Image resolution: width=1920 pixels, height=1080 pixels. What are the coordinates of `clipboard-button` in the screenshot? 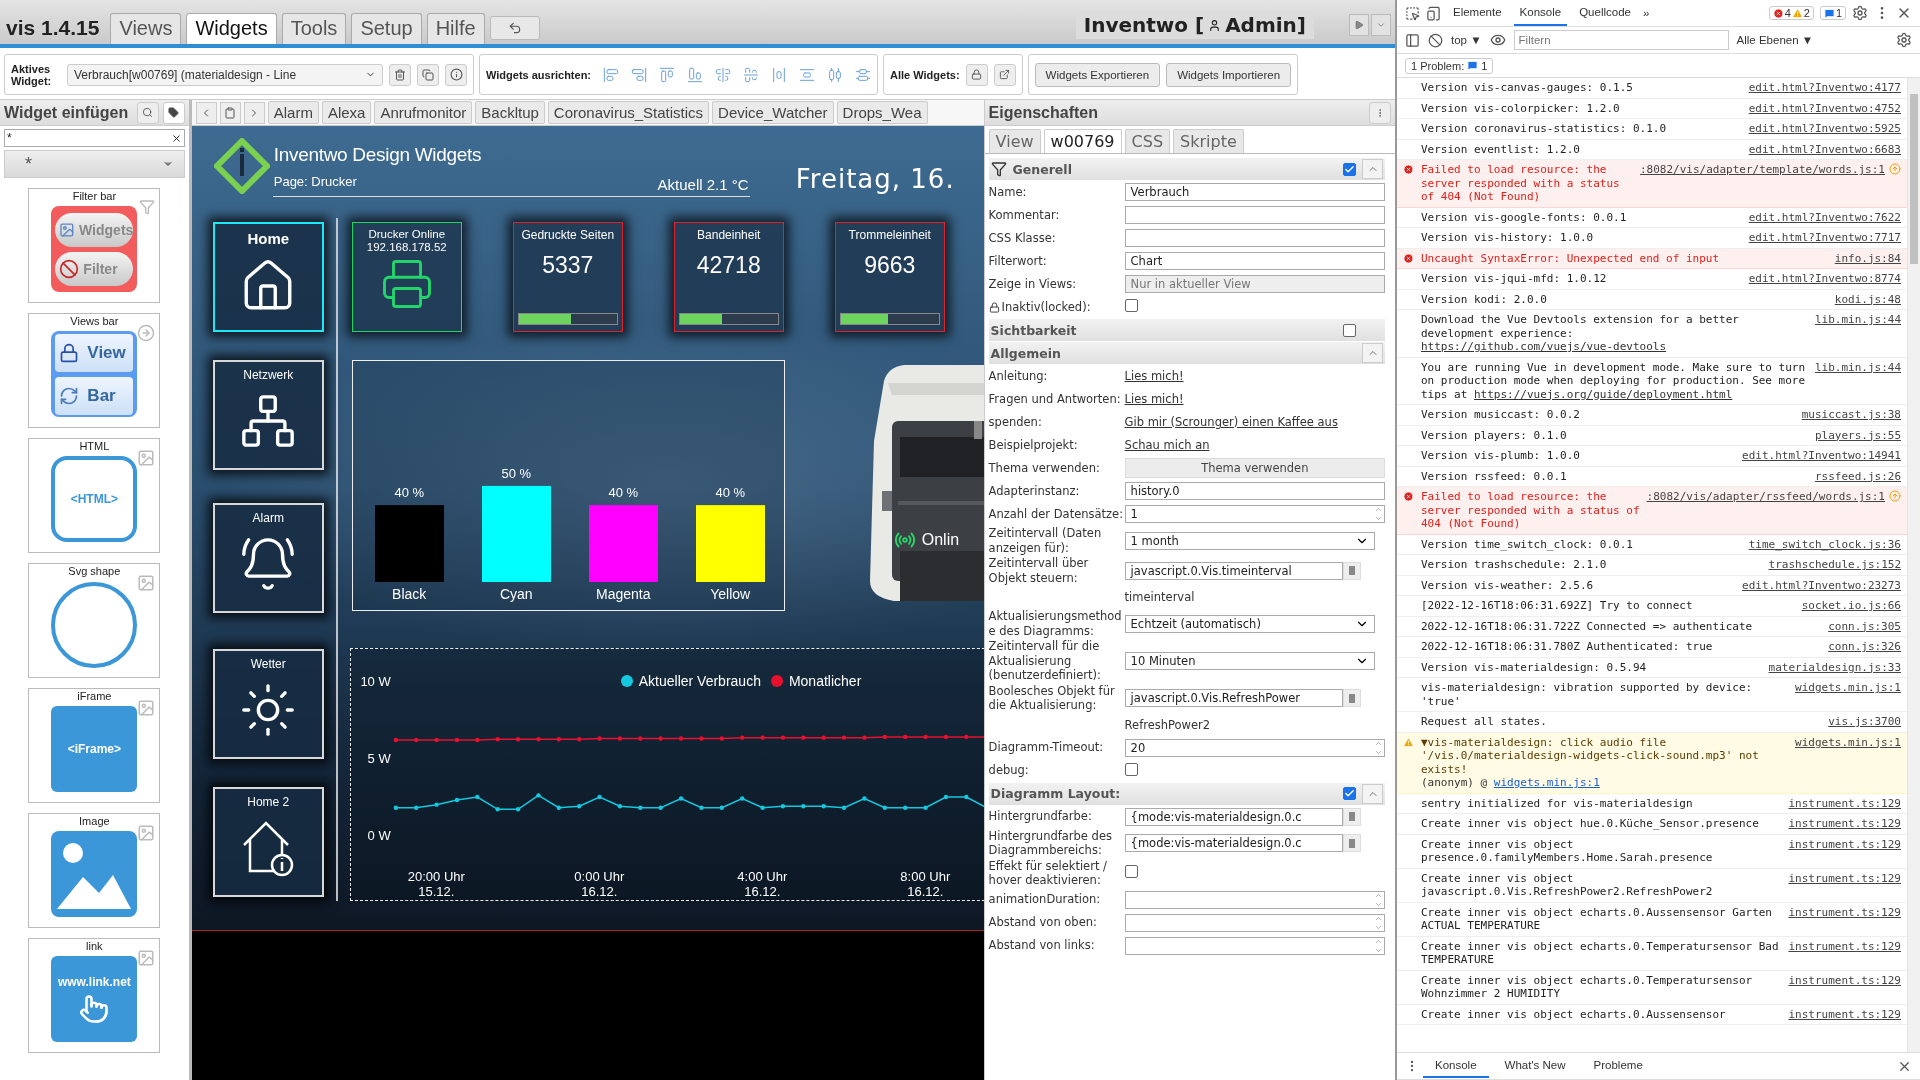 It's located at (230, 112).